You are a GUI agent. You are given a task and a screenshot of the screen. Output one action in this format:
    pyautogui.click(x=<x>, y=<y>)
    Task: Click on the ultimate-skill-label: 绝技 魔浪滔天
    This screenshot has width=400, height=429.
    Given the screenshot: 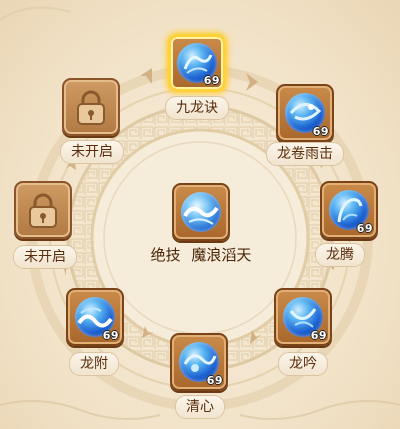 What is the action you would take?
    pyautogui.click(x=201, y=254)
    